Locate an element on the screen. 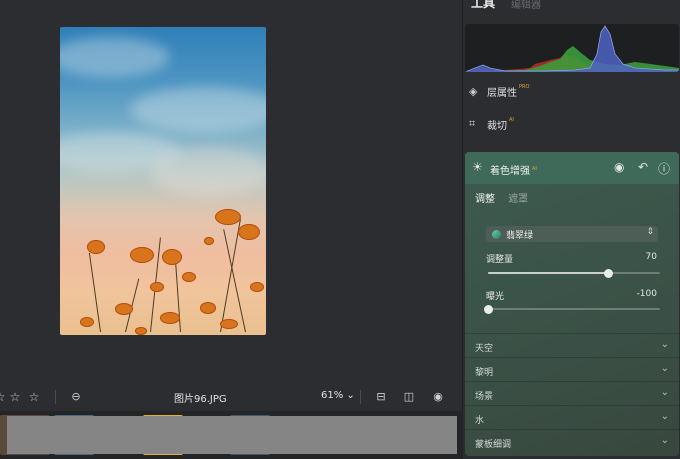 Image resolution: width=680 pixels, height=459 pixels. preset-color-swatch is located at coordinates (496, 234).